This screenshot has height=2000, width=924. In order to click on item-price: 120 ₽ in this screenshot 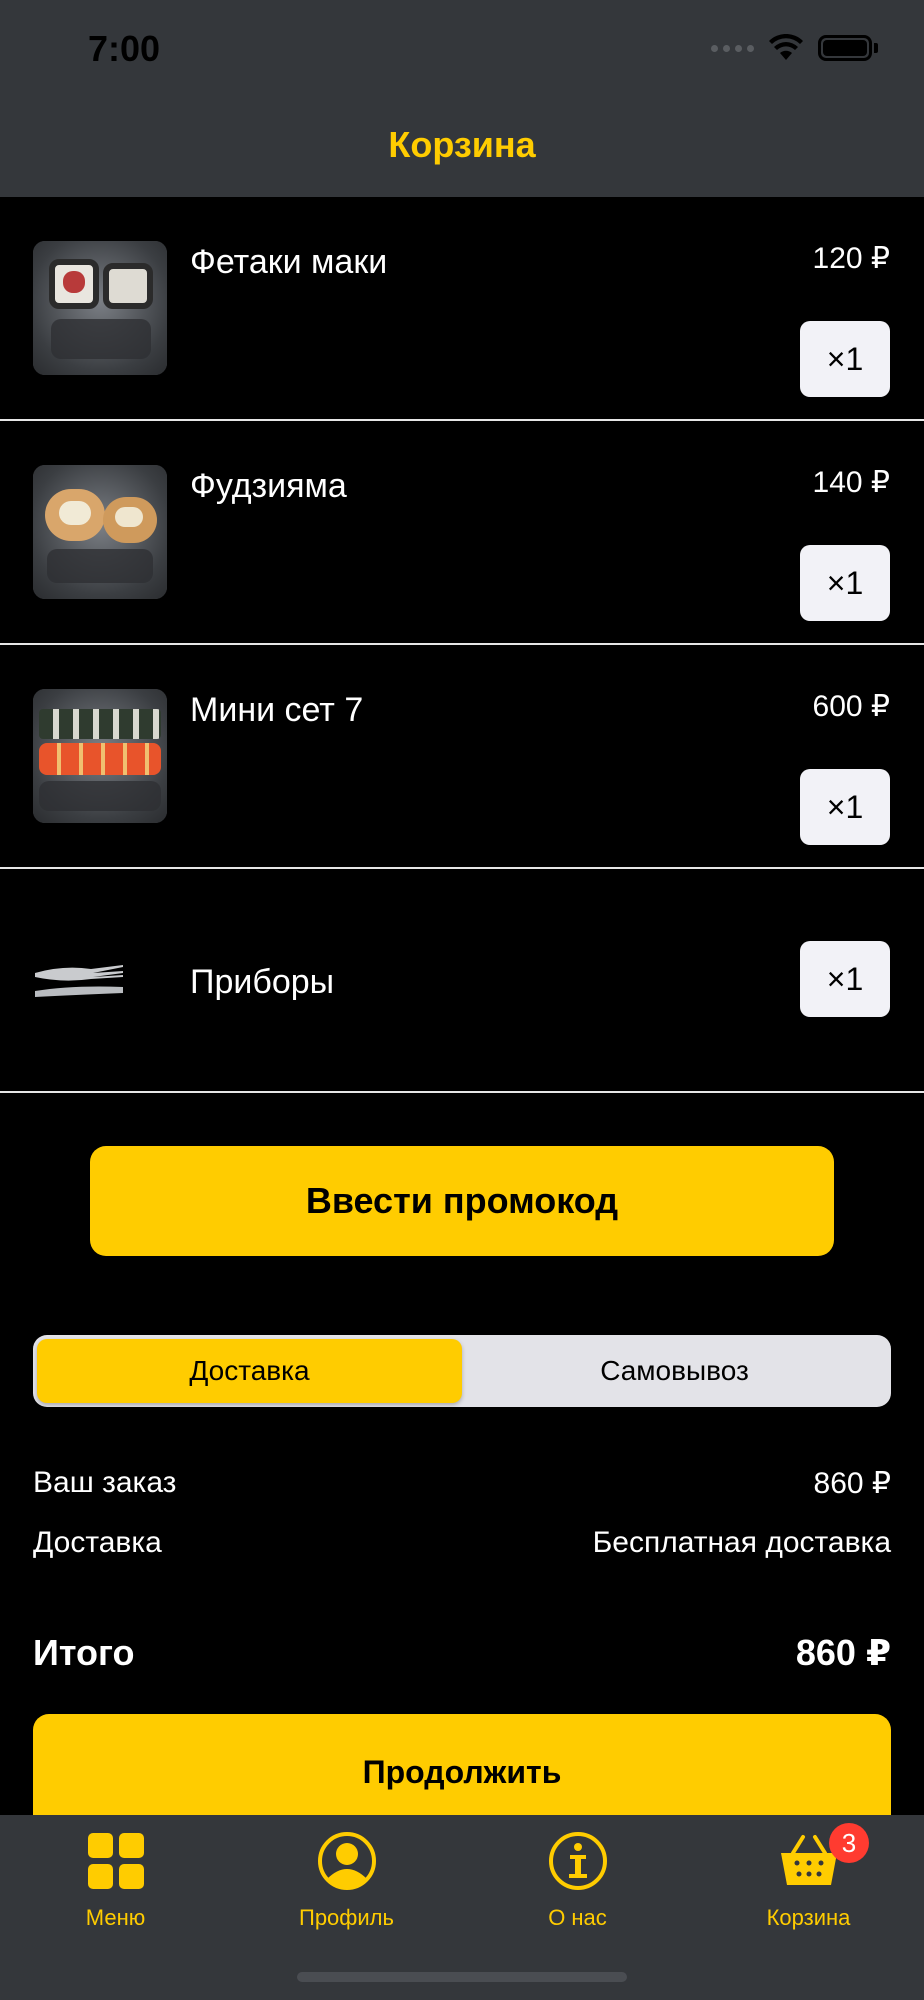, I will do `click(851, 258)`.